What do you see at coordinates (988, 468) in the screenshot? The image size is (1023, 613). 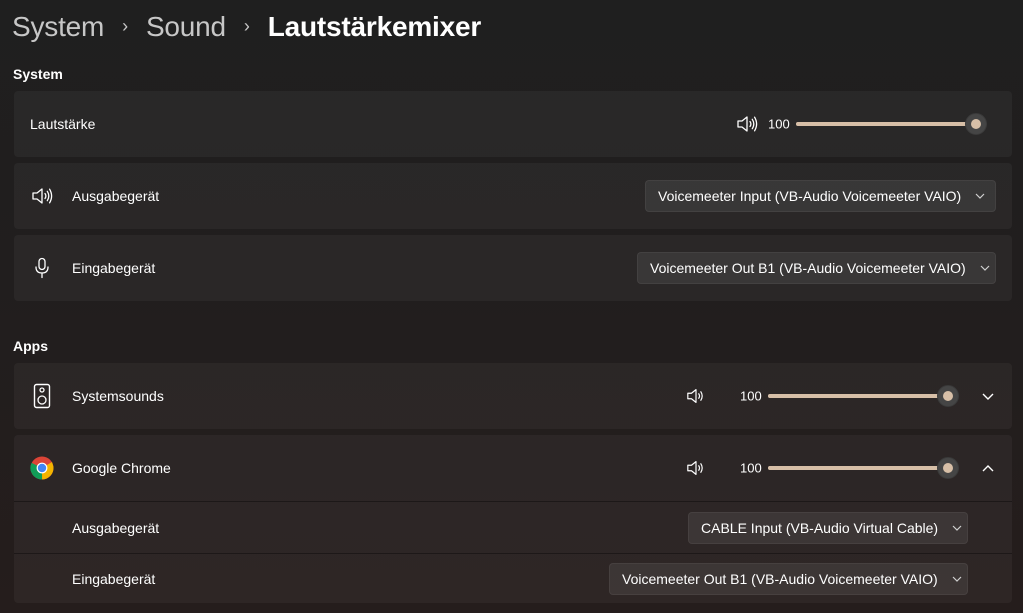 I see `chevron-up-icon` at bounding box center [988, 468].